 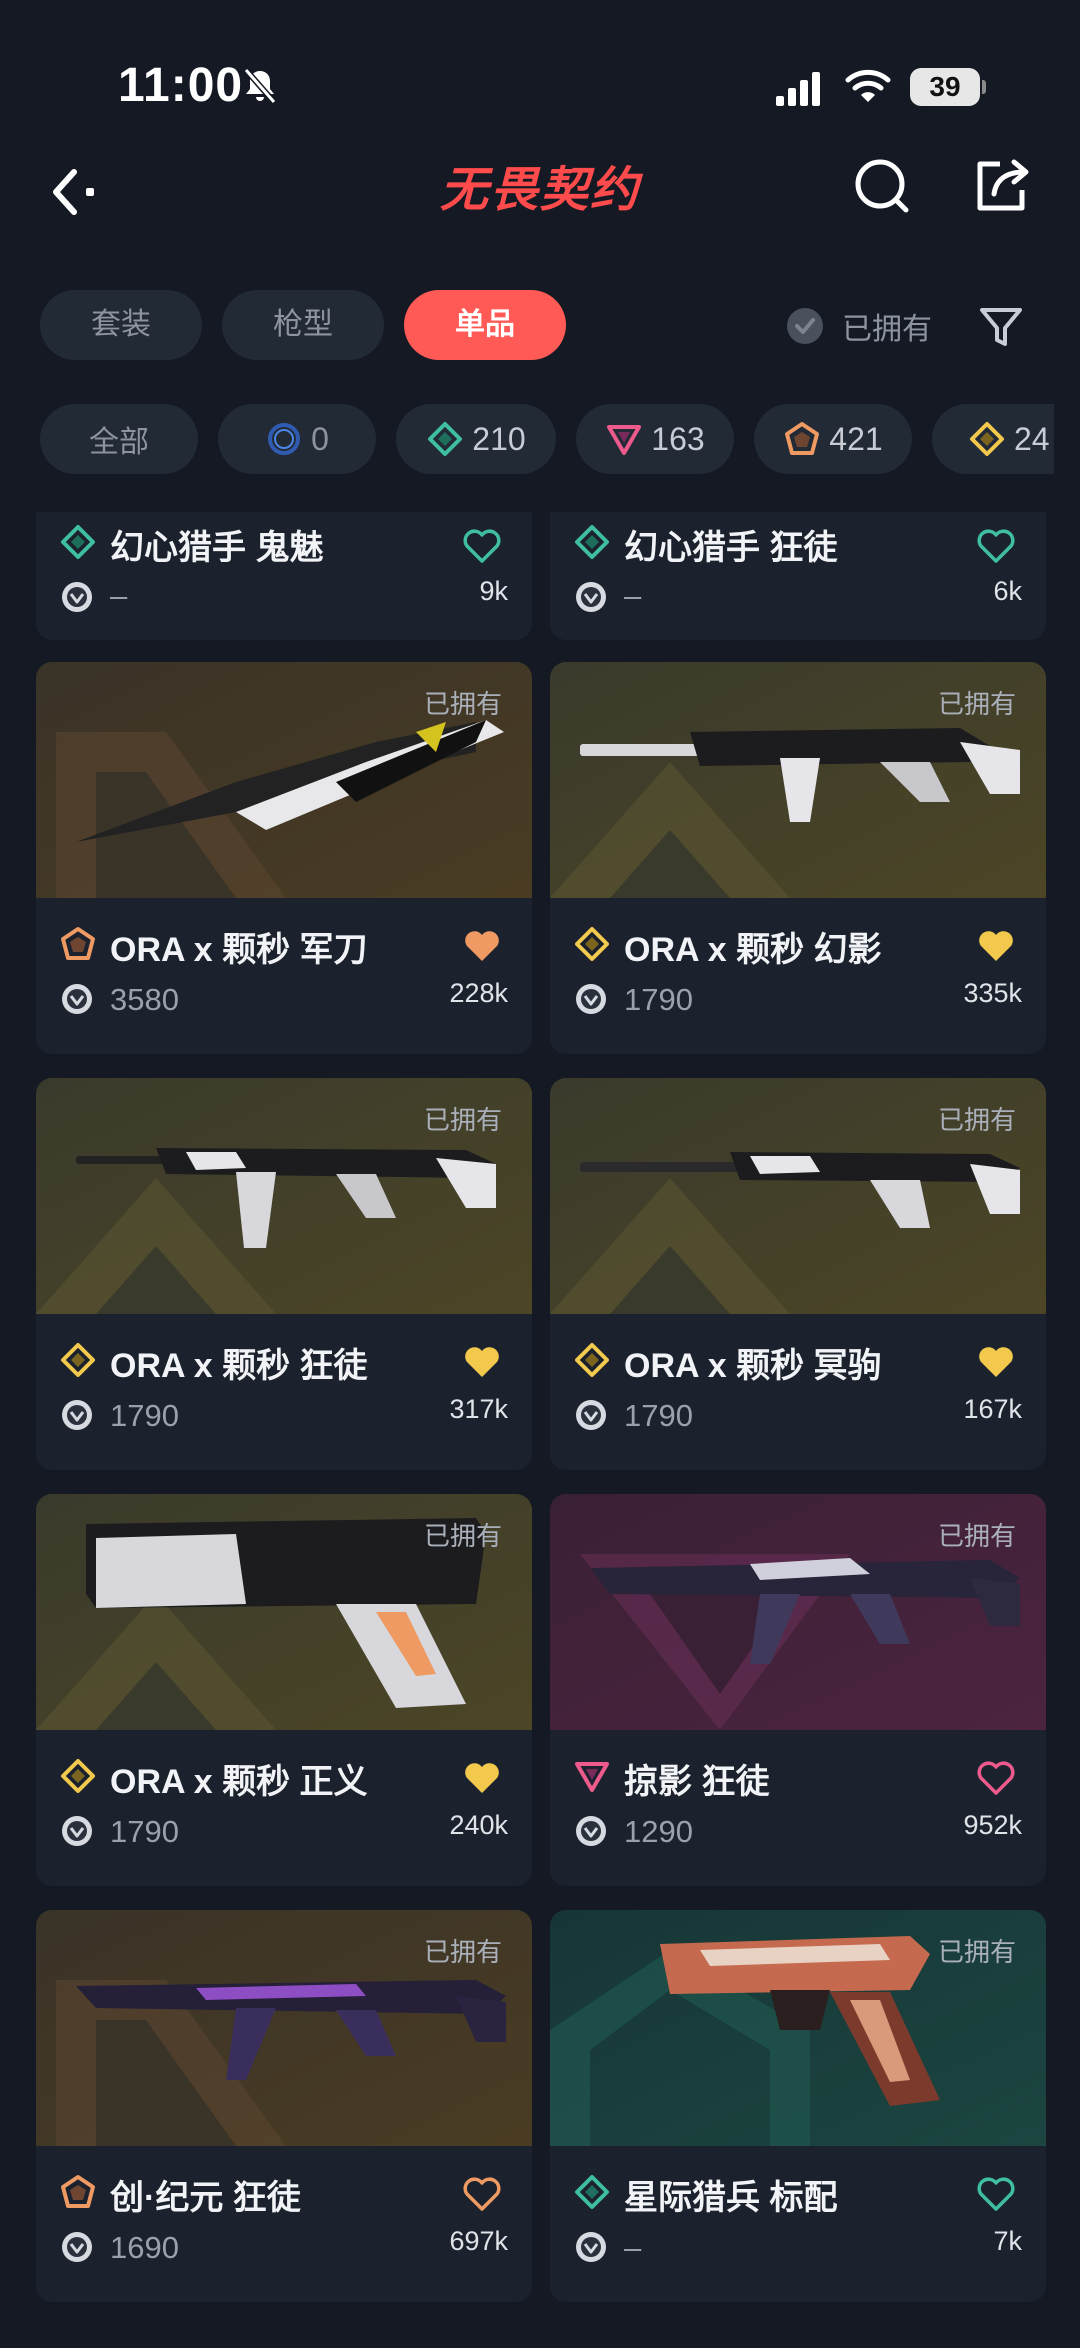 What do you see at coordinates (284, 968) in the screenshot?
I see `item-info: ORA x 颗秒 军刀 3580 228k` at bounding box center [284, 968].